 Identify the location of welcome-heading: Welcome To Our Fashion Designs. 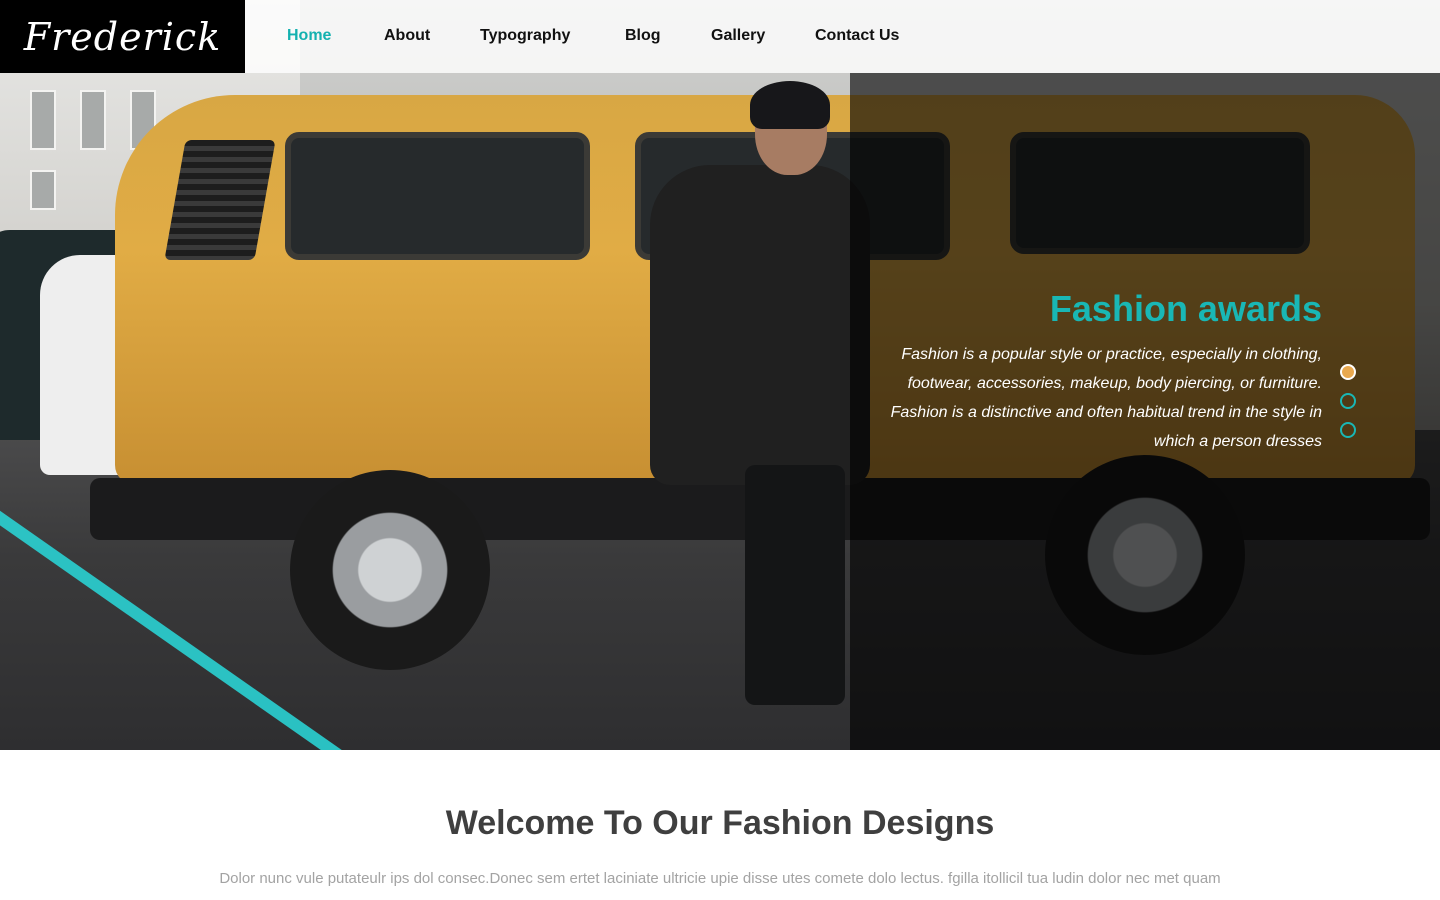
(720, 823).